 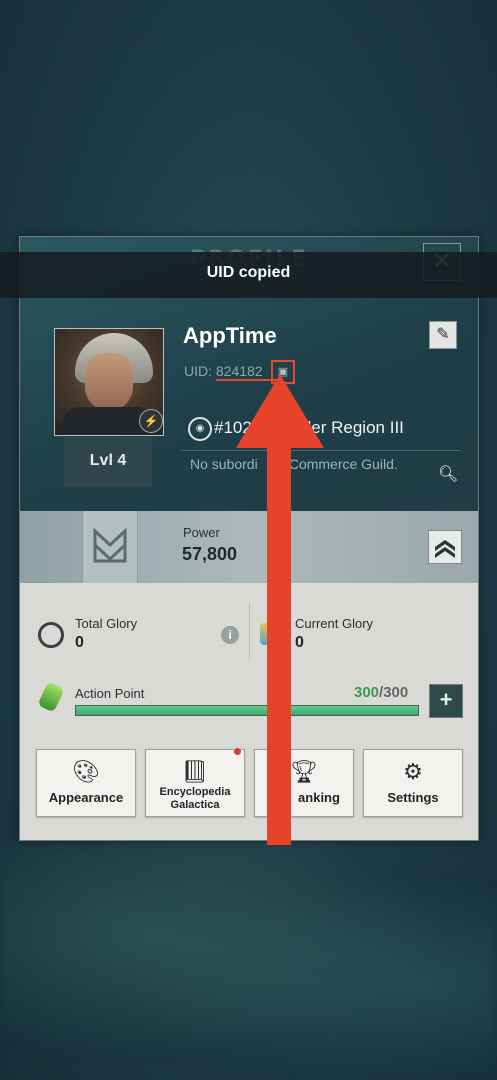 What do you see at coordinates (195, 771) in the screenshot?
I see `book-icon: 📕︎` at bounding box center [195, 771].